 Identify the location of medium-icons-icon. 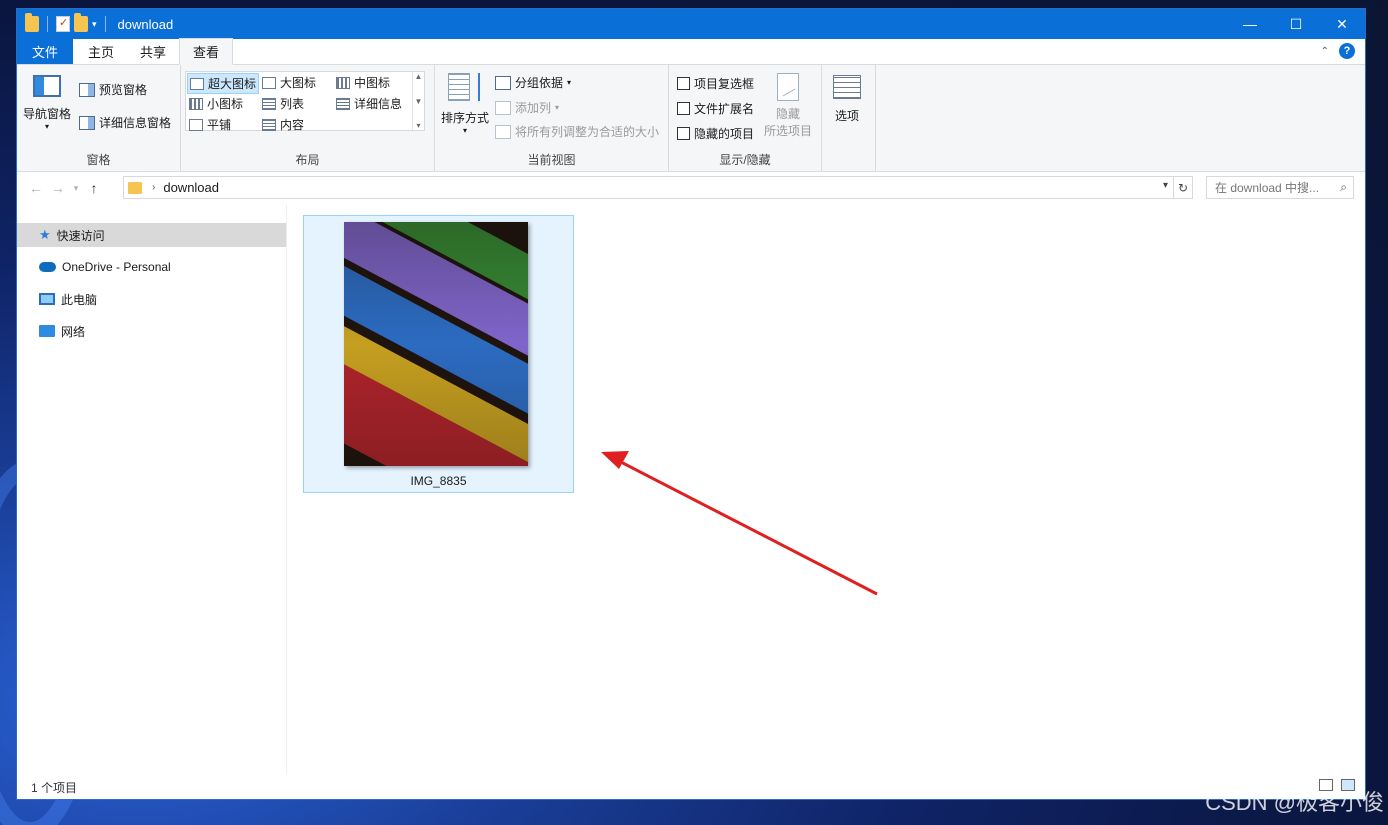
(343, 82).